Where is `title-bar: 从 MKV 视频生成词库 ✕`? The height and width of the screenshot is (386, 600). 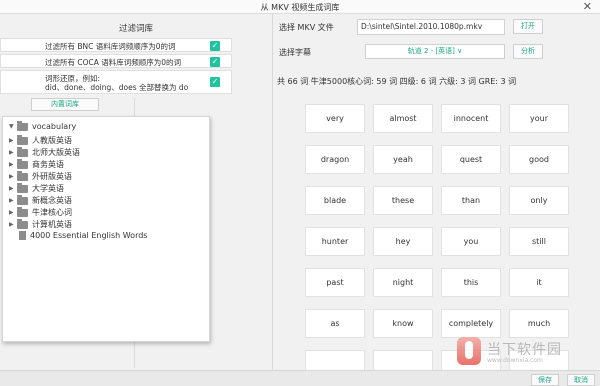 title-bar: 从 MKV 视频生成词库 ✕ is located at coordinates (300, 7).